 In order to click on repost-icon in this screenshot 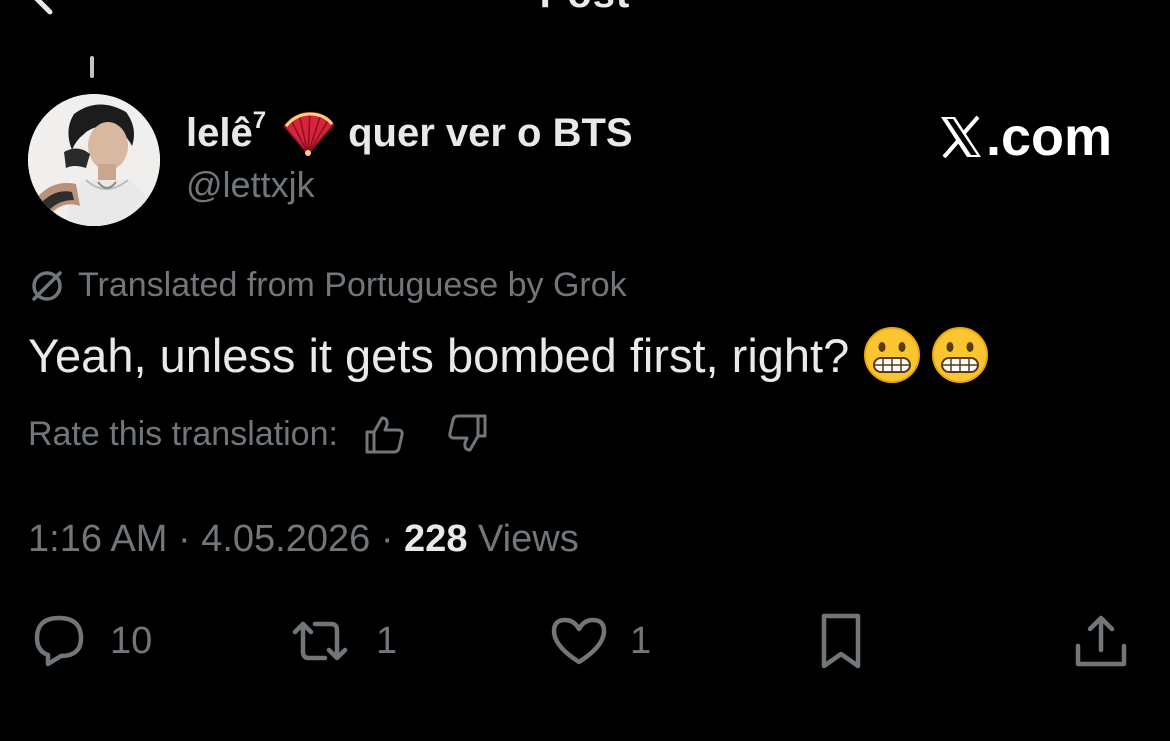, I will do `click(320, 641)`.